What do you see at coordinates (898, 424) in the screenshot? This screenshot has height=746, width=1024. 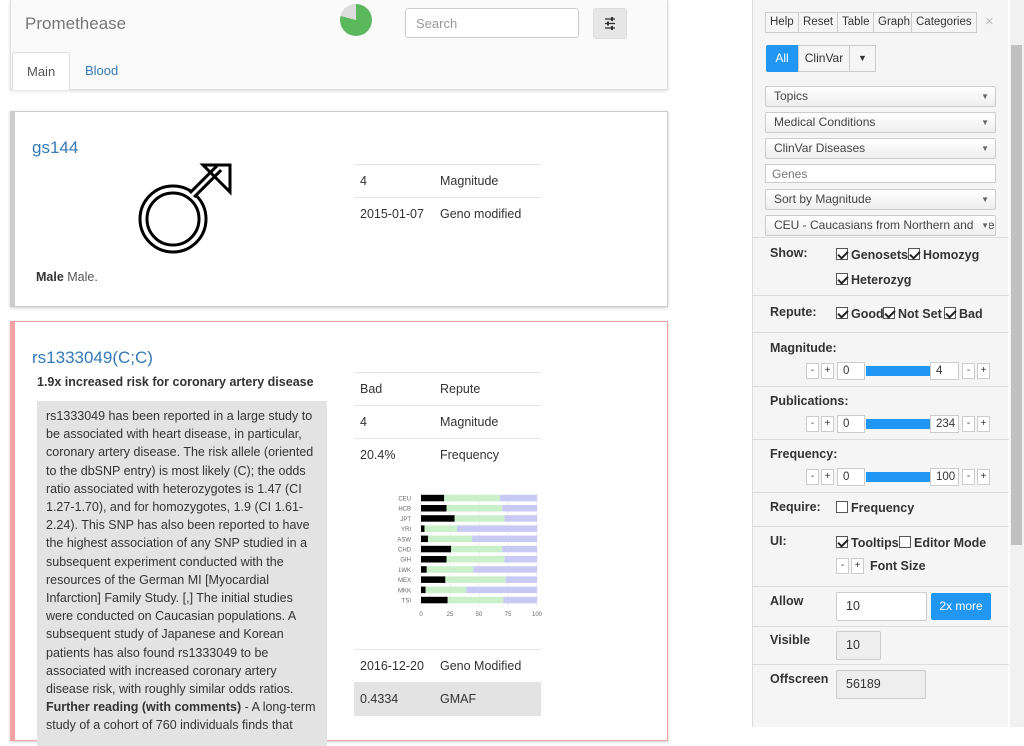 I see `publications-slider-track` at bounding box center [898, 424].